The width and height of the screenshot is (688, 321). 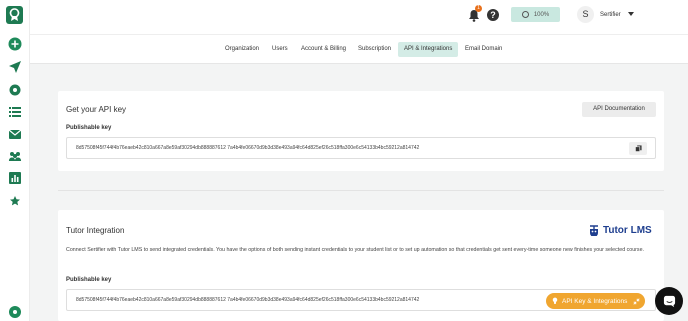 I want to click on progress-ring-icon, so click(x=525, y=14).